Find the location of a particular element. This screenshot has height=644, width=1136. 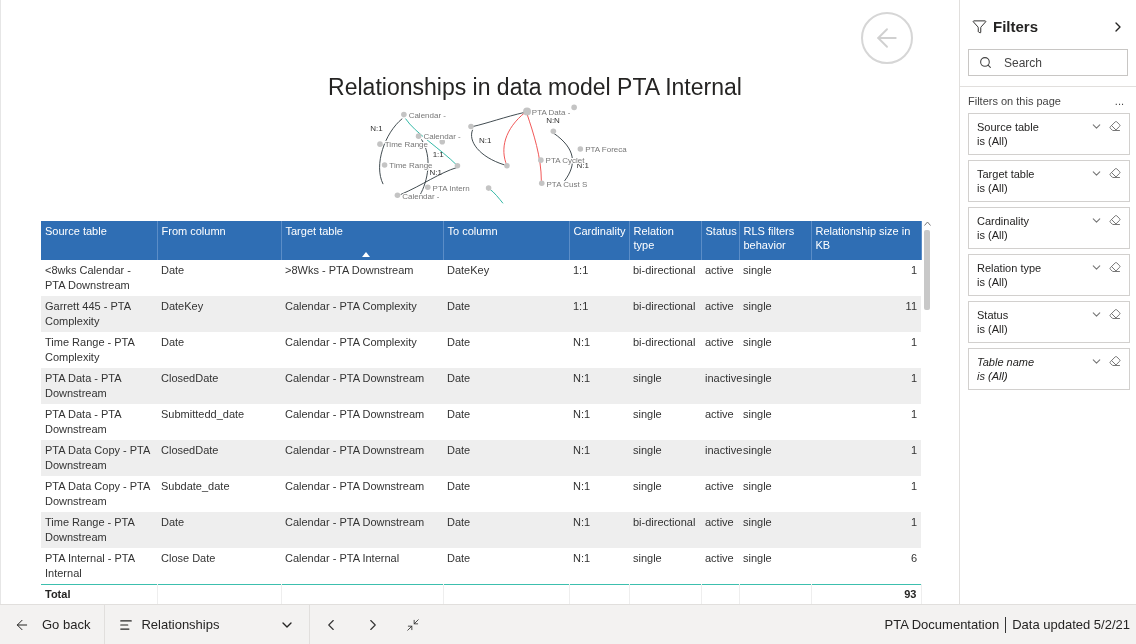

table-cell: PTA Data Copy - PTA Downstream is located at coordinates (99, 457).